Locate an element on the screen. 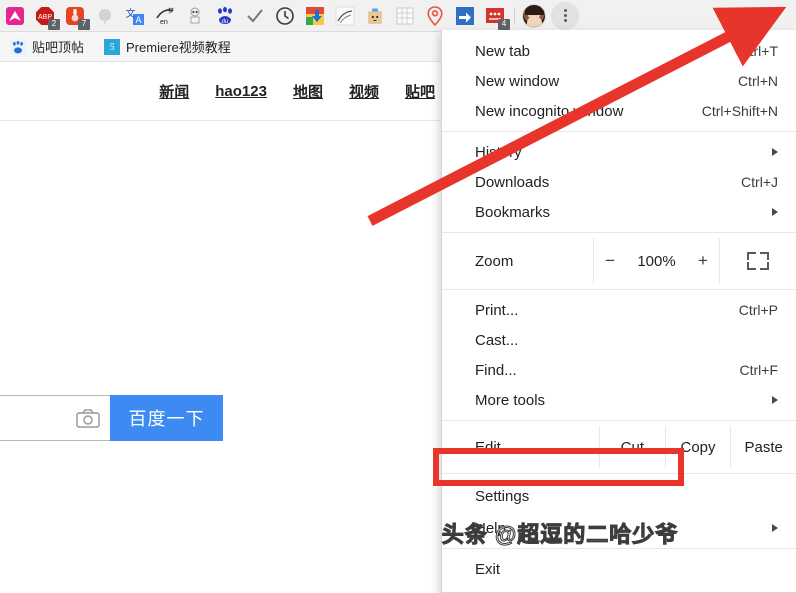 This screenshot has width=796, height=593. menu-item-new-incognito-window: New incognito window Ctrl+Shift+N is located at coordinates (619, 111).